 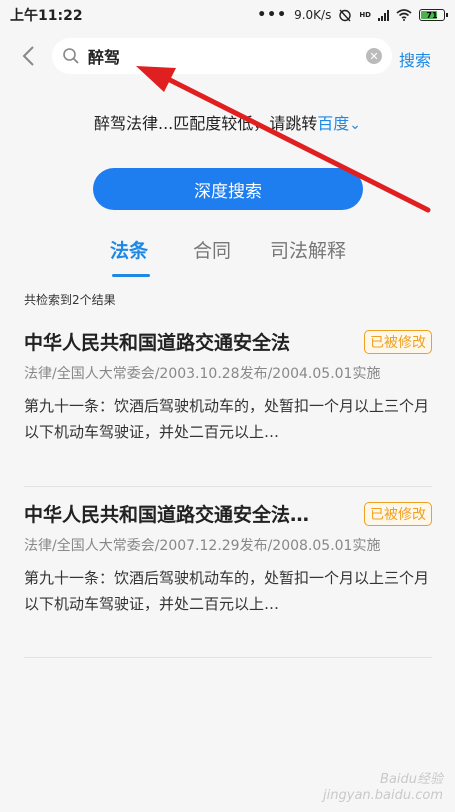 What do you see at coordinates (228, 189) in the screenshot?
I see `deep-search-button: 深度搜索` at bounding box center [228, 189].